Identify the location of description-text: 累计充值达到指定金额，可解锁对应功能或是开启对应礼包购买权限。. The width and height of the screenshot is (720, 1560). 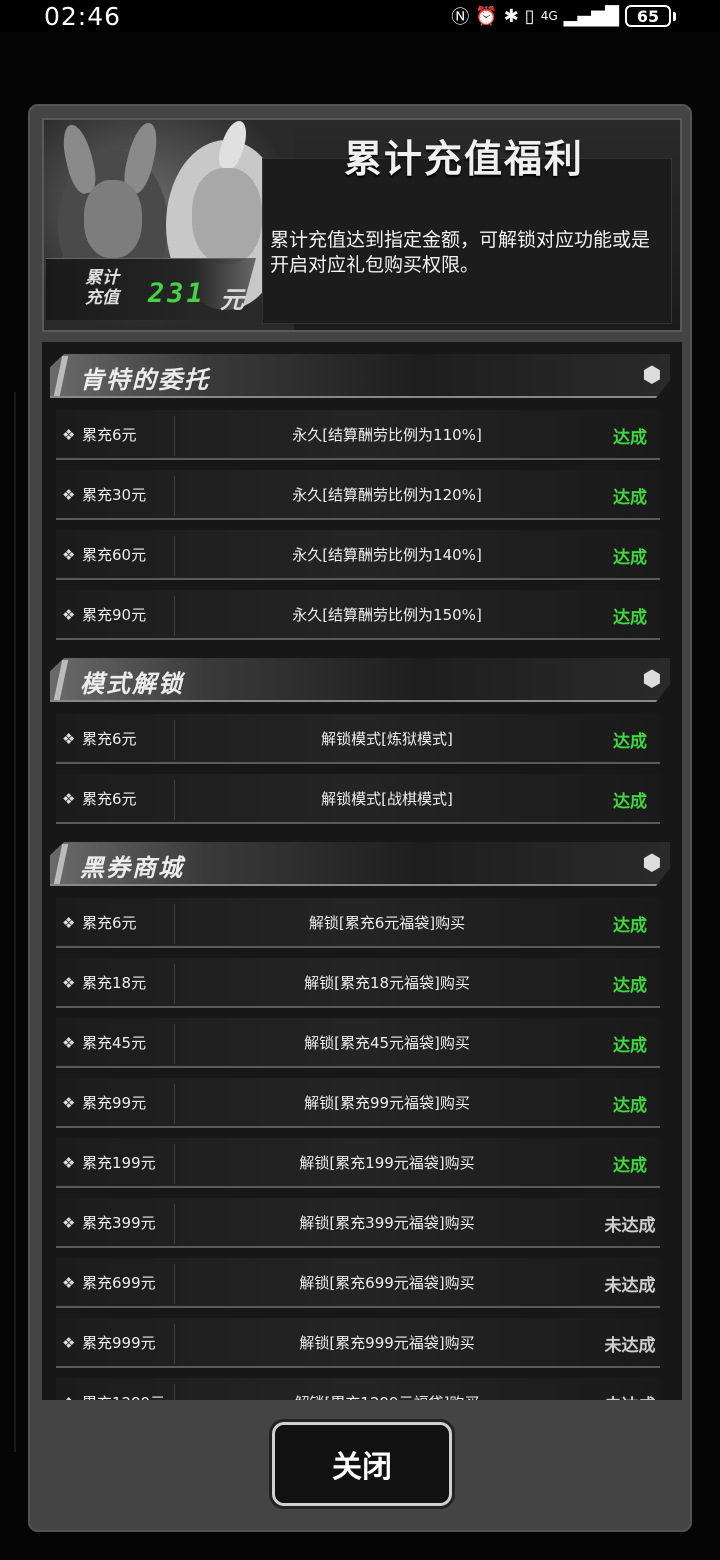
(460, 252).